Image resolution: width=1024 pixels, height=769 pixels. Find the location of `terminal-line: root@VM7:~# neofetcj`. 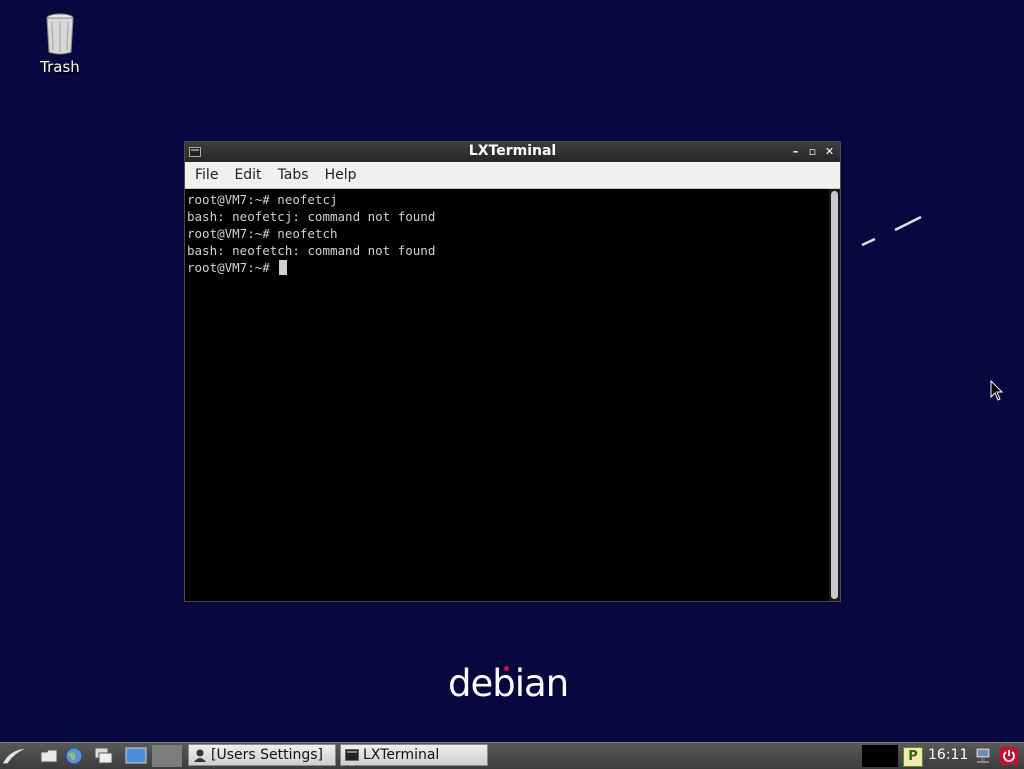

terminal-line: root@VM7:~# neofetcj is located at coordinates (262, 199).